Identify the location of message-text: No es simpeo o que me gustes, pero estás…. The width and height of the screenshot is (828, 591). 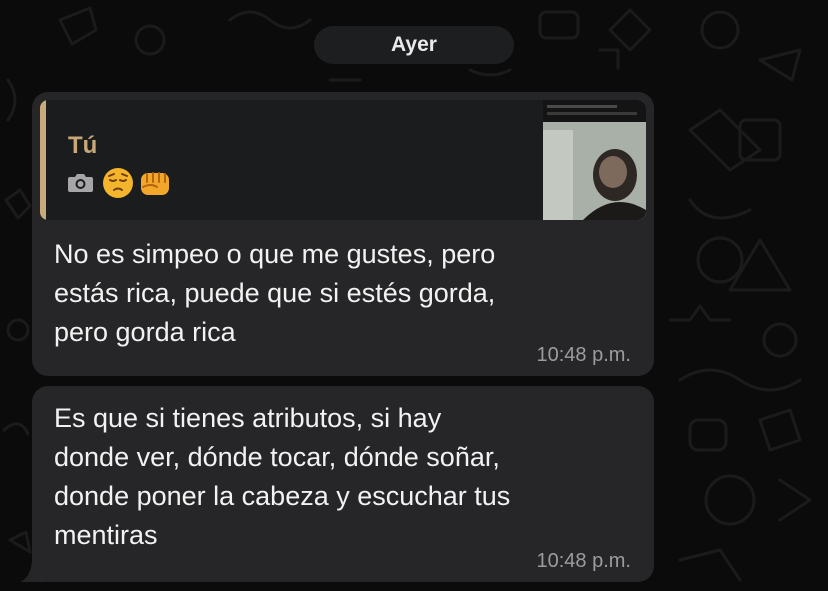
(274, 293).